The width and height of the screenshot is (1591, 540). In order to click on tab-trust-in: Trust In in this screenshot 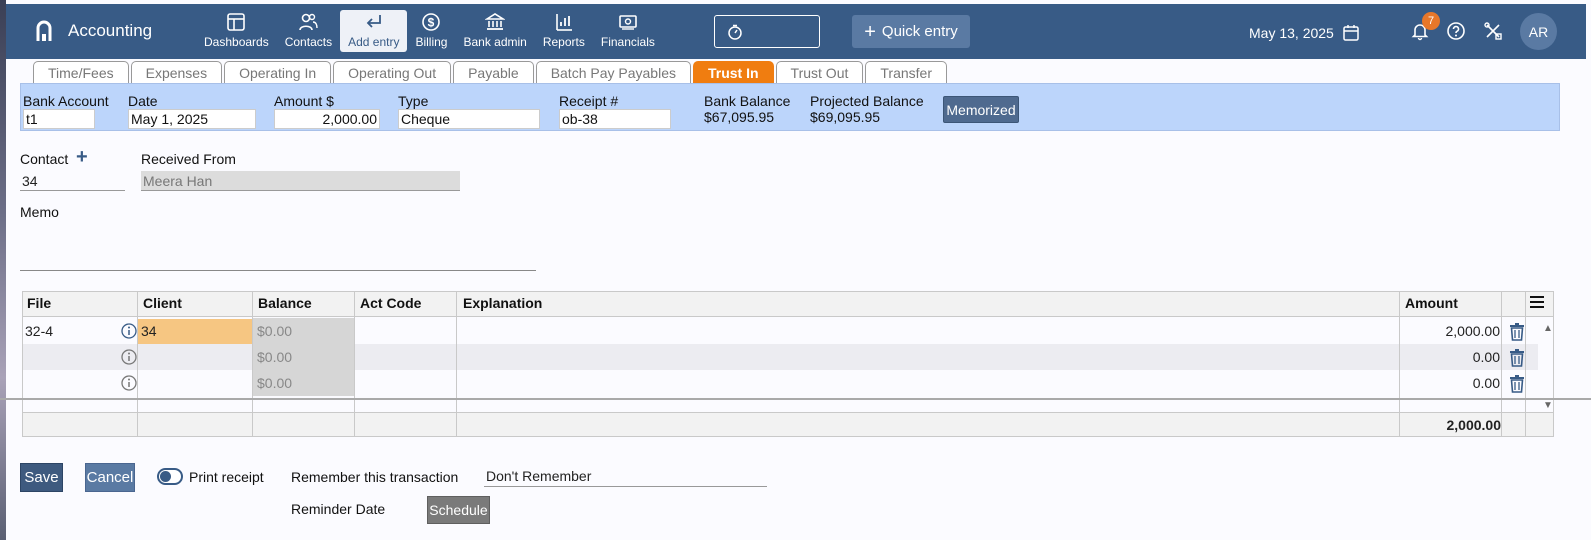, I will do `click(733, 72)`.